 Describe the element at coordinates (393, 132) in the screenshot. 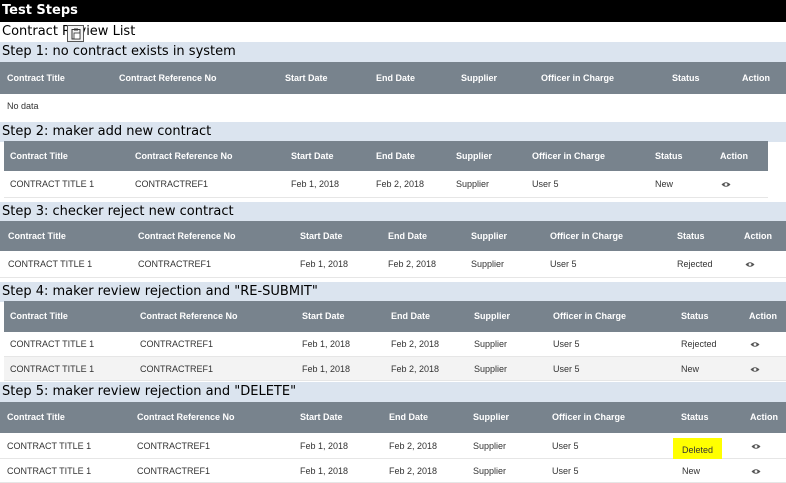

I see `step-2-label: Step 2: maker add new contract` at that location.